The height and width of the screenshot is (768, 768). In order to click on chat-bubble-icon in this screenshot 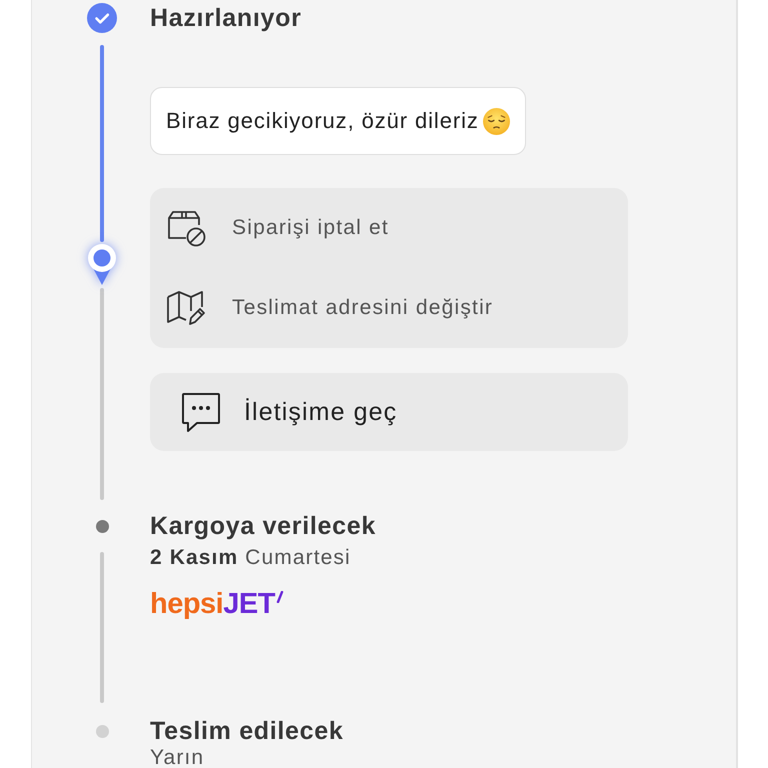, I will do `click(201, 412)`.